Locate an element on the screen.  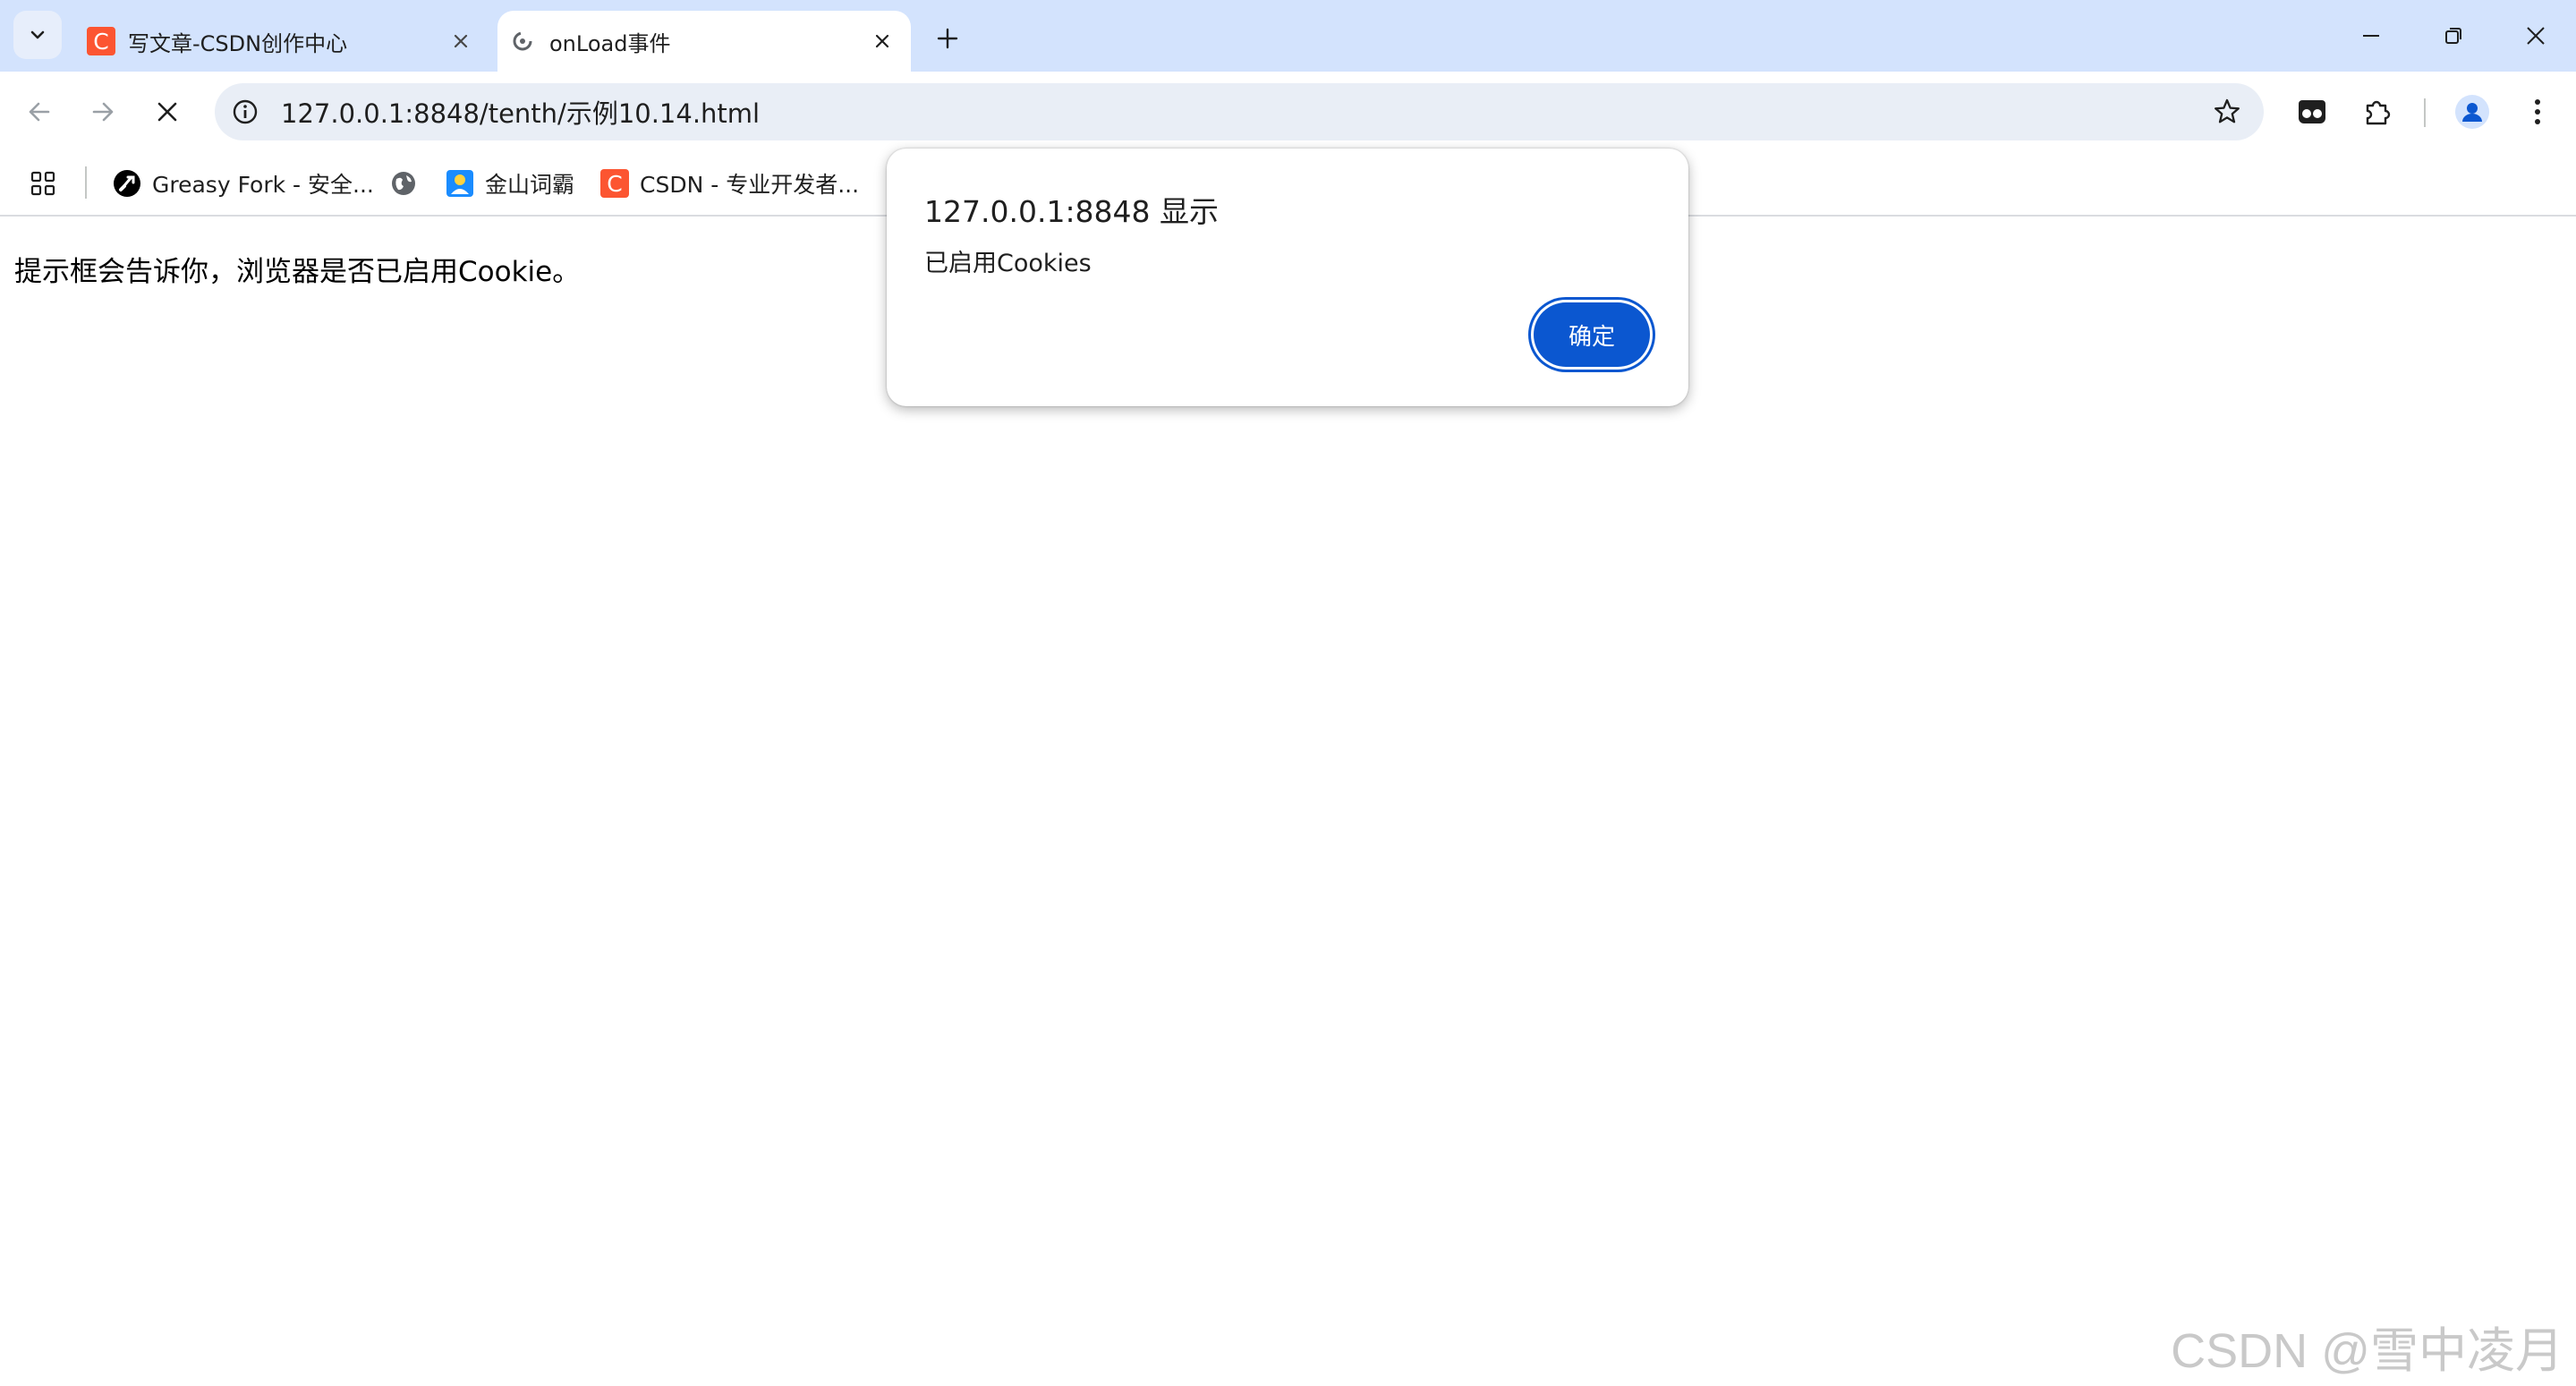
apps-button is located at coordinates (43, 184).